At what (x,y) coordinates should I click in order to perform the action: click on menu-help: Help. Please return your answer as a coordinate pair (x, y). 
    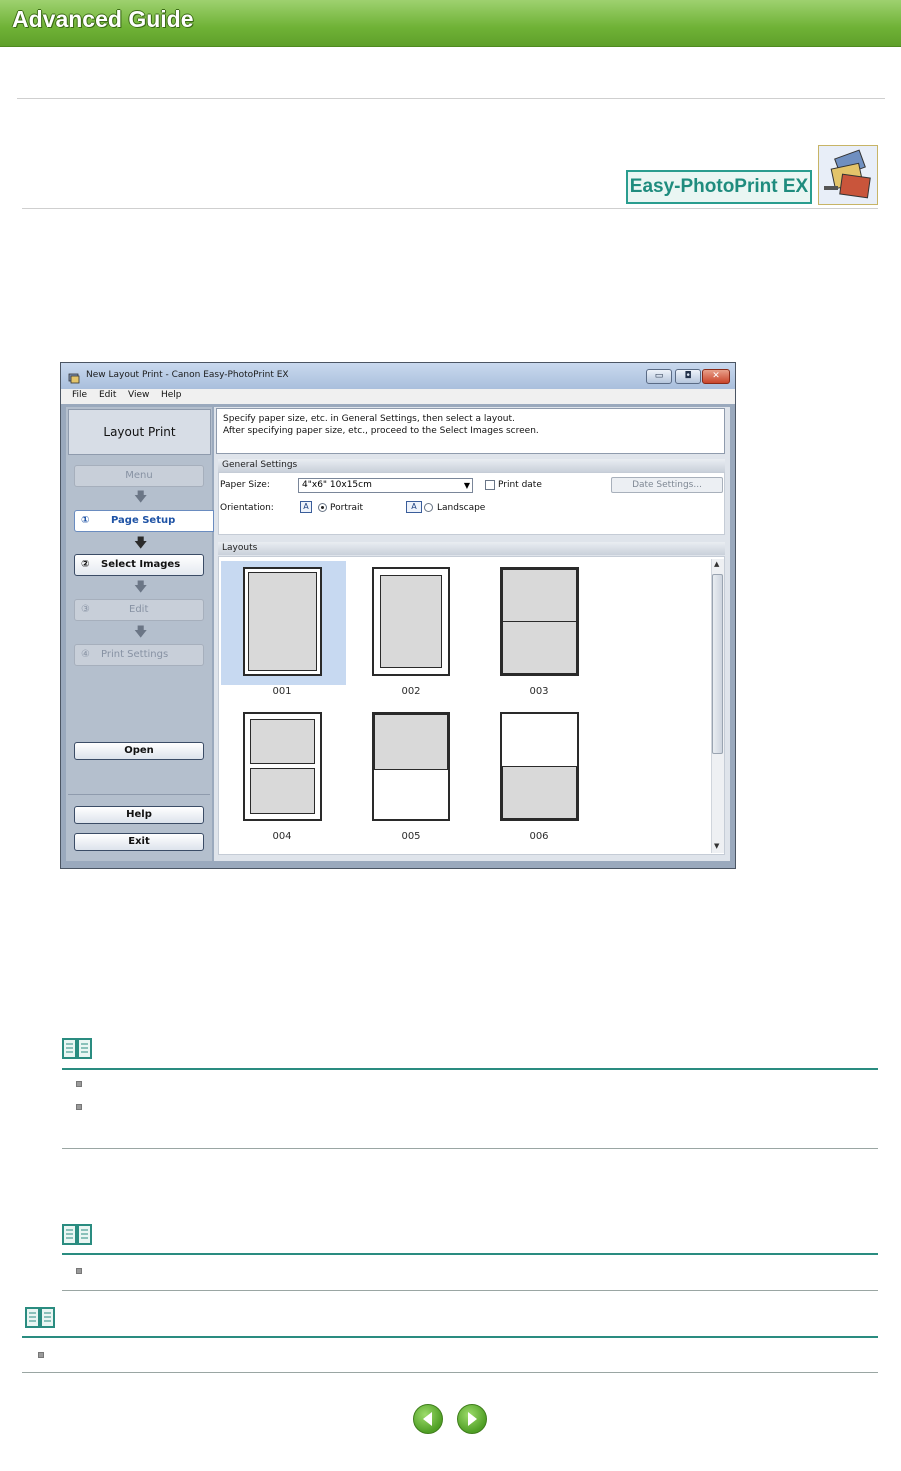
    Looking at the image, I should click on (171, 395).